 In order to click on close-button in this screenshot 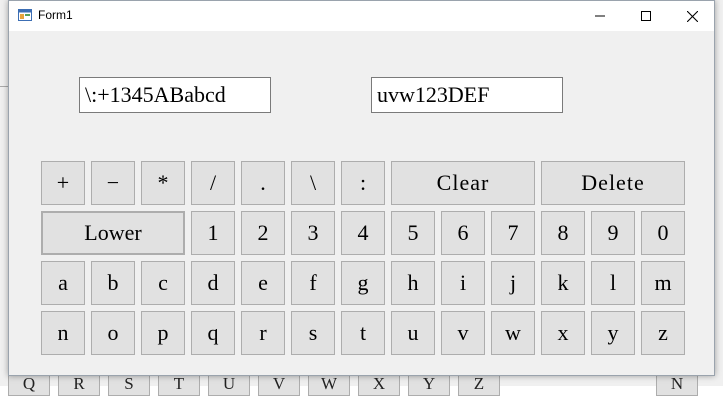, I will do `click(692, 16)`.